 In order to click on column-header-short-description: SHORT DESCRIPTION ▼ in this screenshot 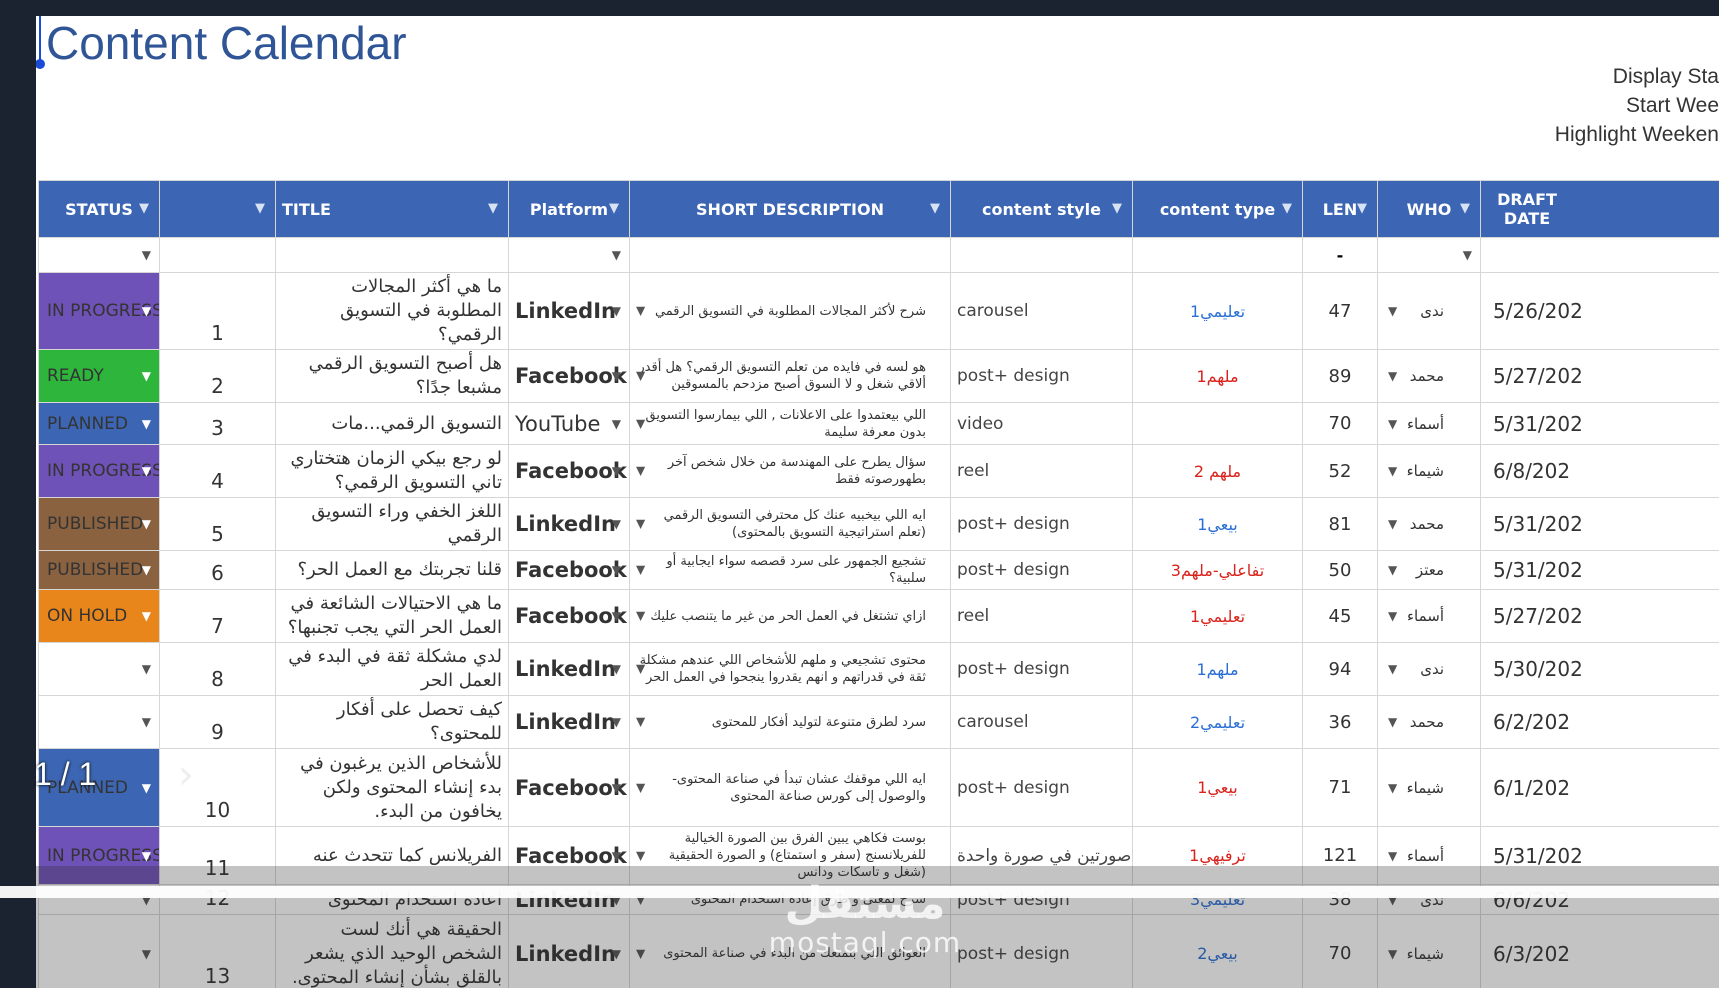, I will do `click(790, 209)`.